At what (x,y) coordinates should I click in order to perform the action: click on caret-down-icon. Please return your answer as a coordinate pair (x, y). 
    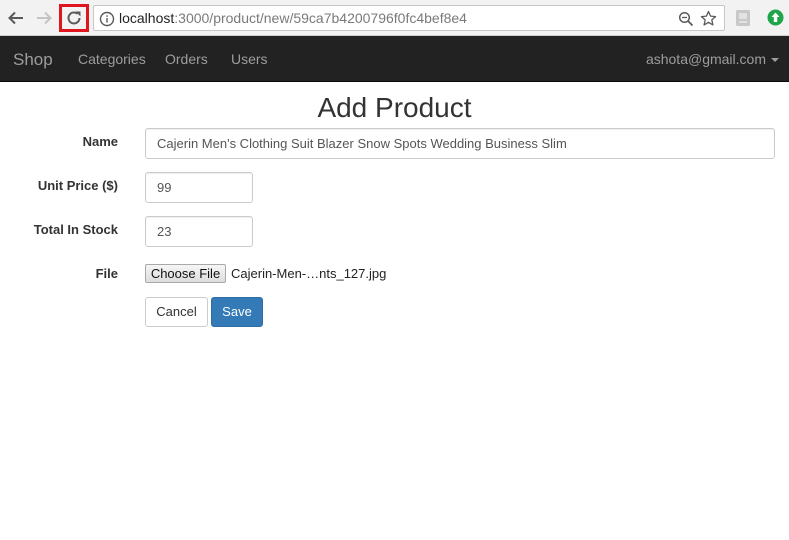
    Looking at the image, I should click on (775, 60).